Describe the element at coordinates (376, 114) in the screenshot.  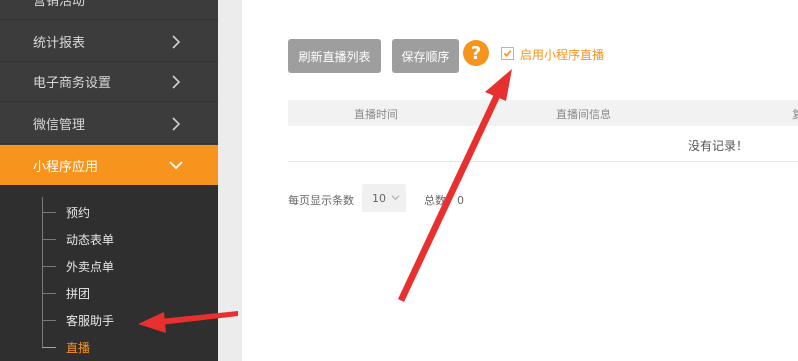
I see `column-header-live-time: 直播时间` at that location.